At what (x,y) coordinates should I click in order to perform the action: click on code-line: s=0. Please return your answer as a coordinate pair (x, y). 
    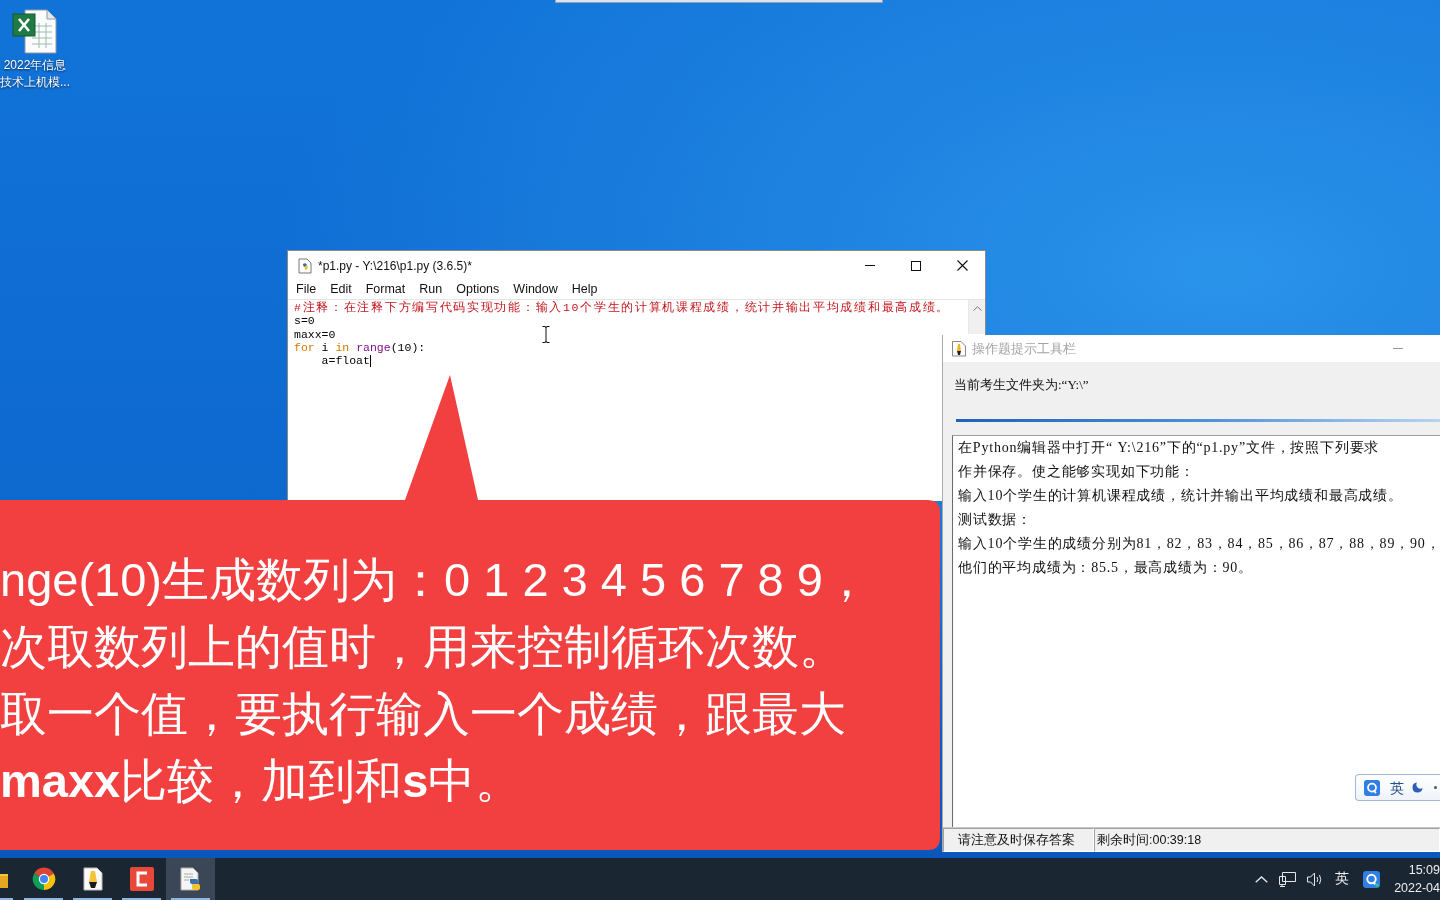
    Looking at the image, I should click on (304, 321).